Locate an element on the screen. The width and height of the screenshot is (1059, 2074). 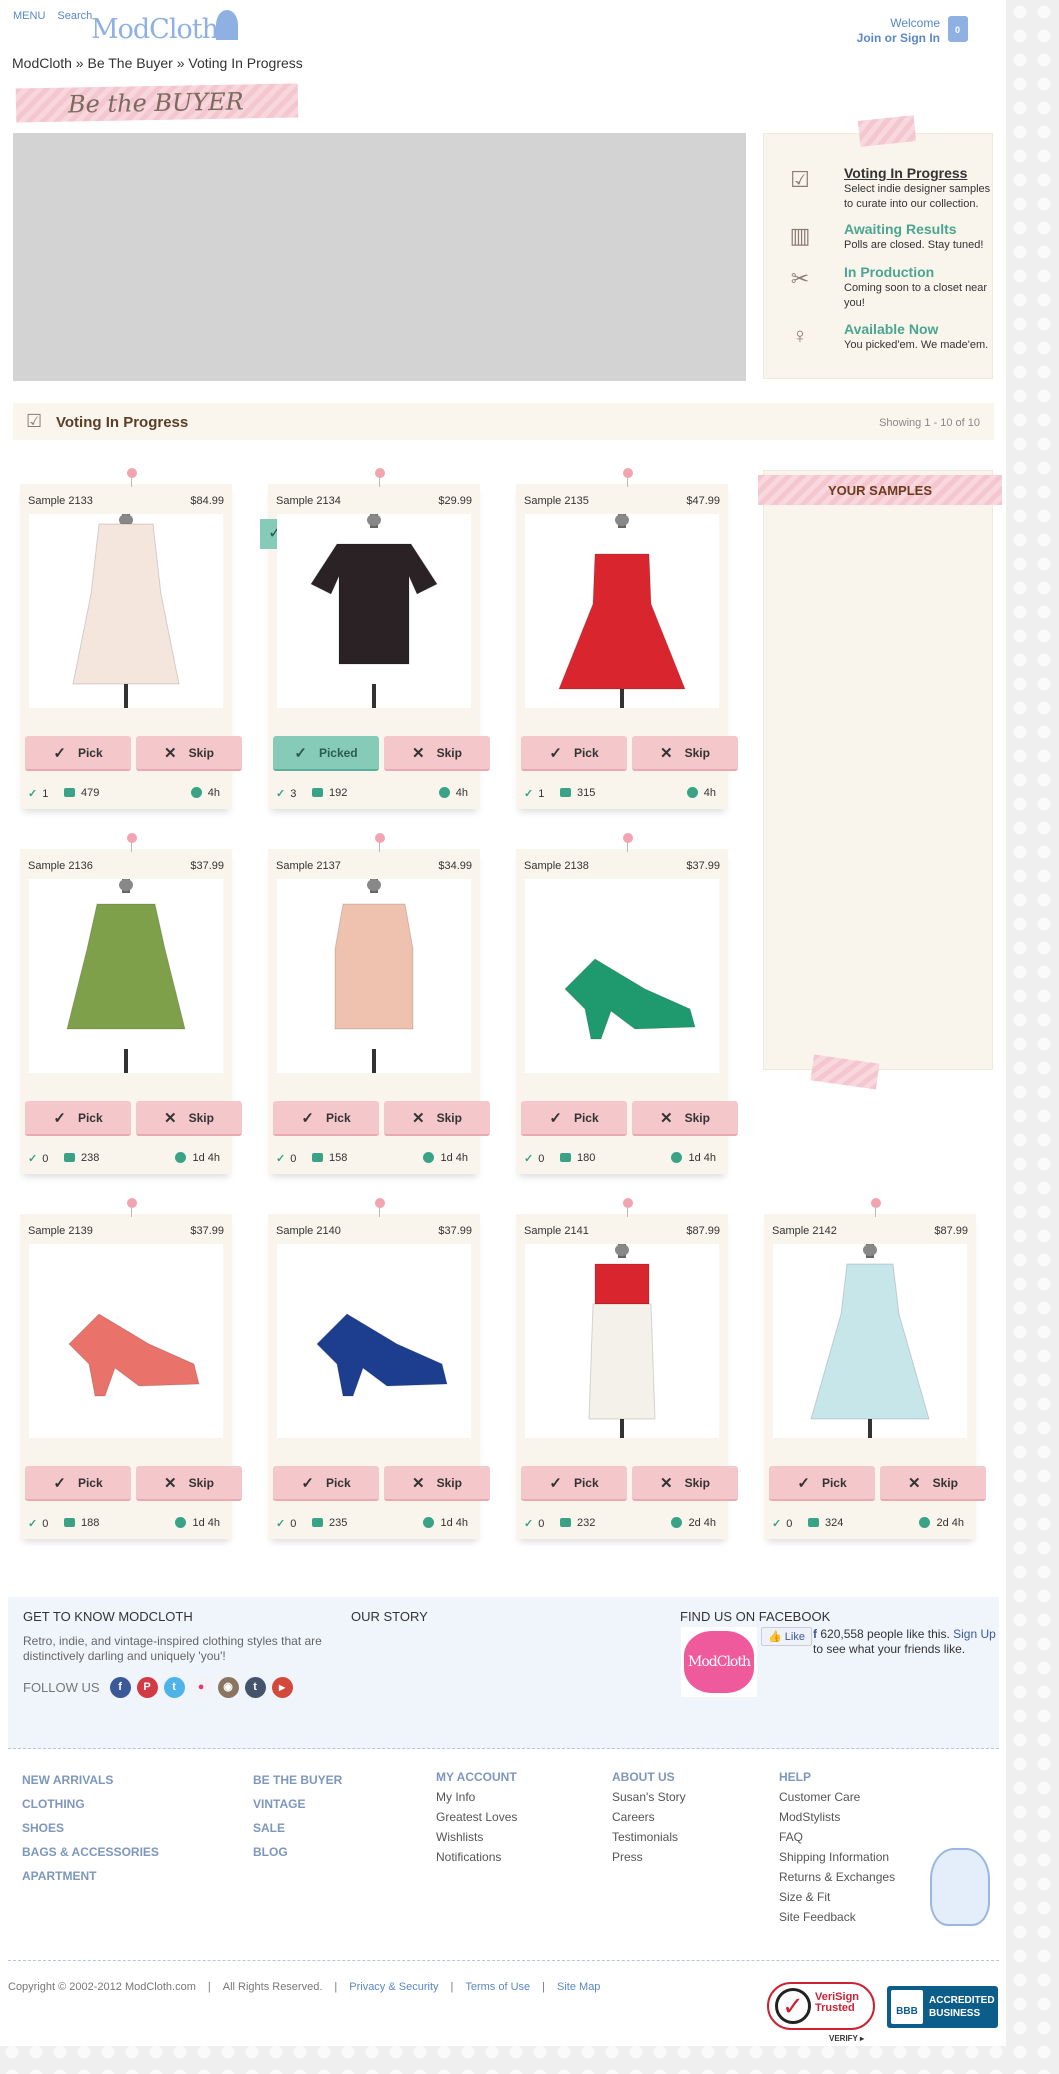
green-top-image is located at coordinates (126, 976).